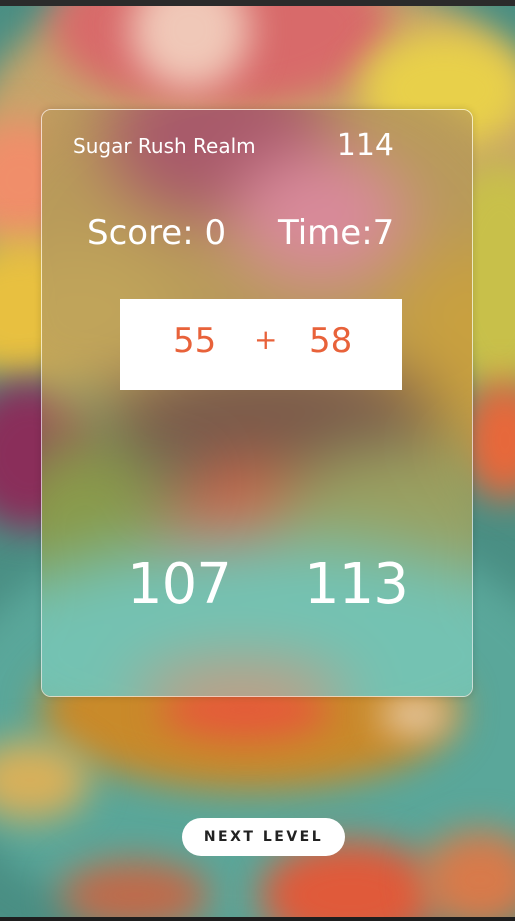 This screenshot has width=515, height=921. What do you see at coordinates (257, 3) in the screenshot?
I see `top-edge` at bounding box center [257, 3].